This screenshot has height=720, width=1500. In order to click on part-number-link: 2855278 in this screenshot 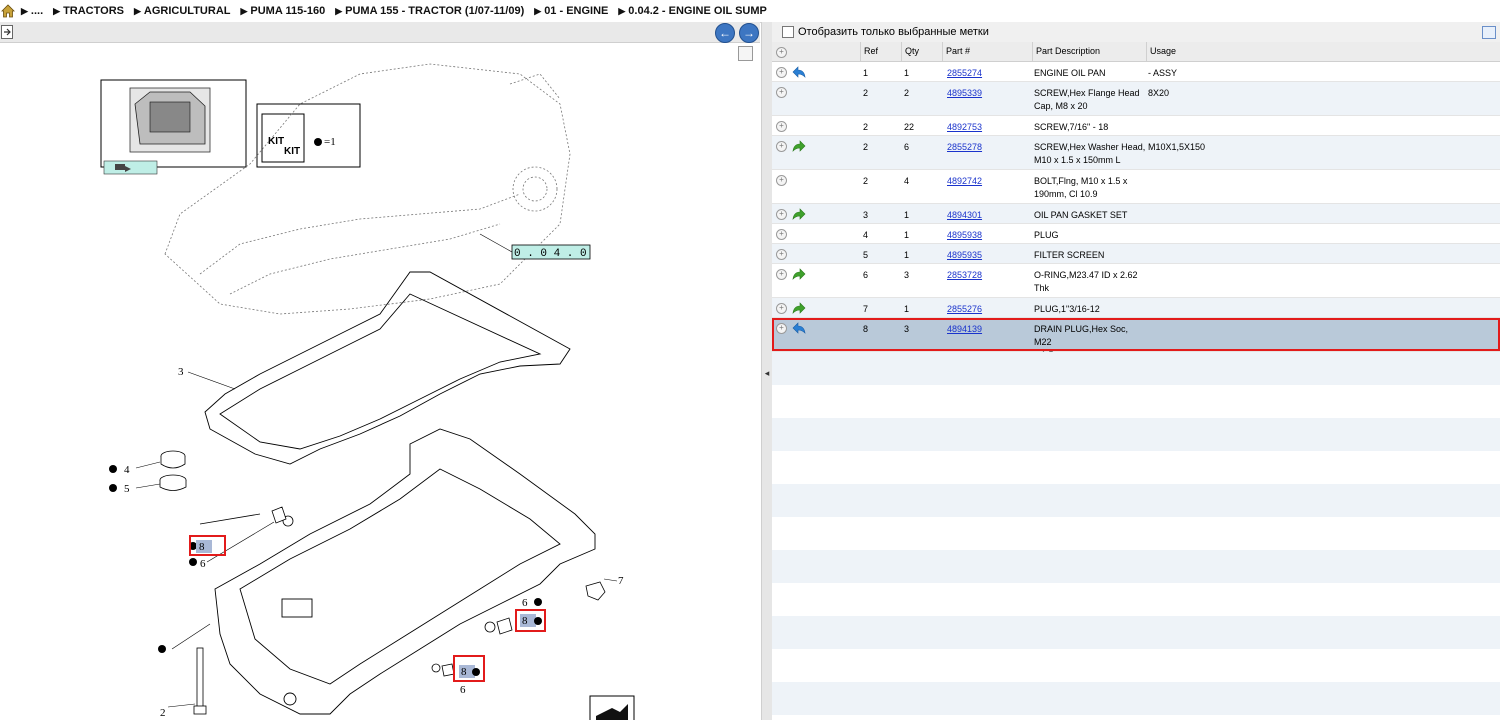, I will do `click(964, 147)`.